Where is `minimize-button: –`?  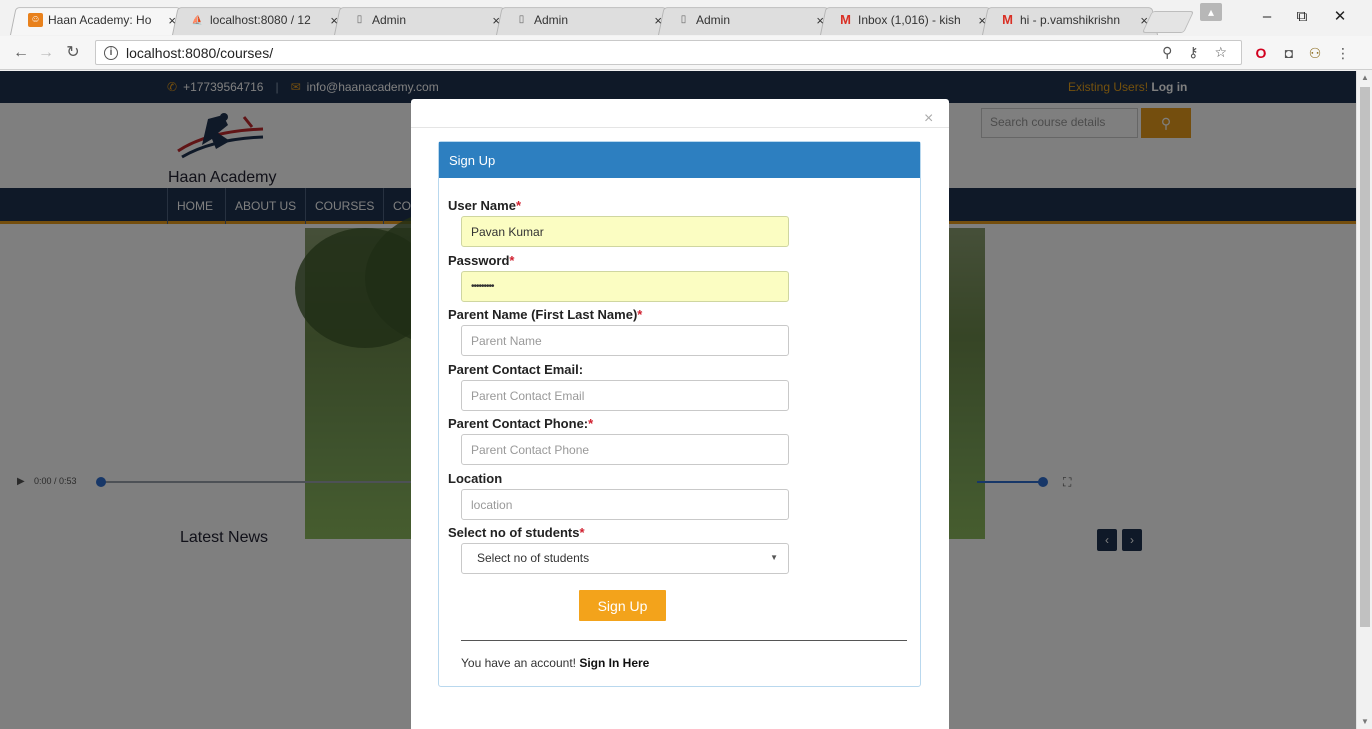
minimize-button: – is located at coordinates (1267, 17).